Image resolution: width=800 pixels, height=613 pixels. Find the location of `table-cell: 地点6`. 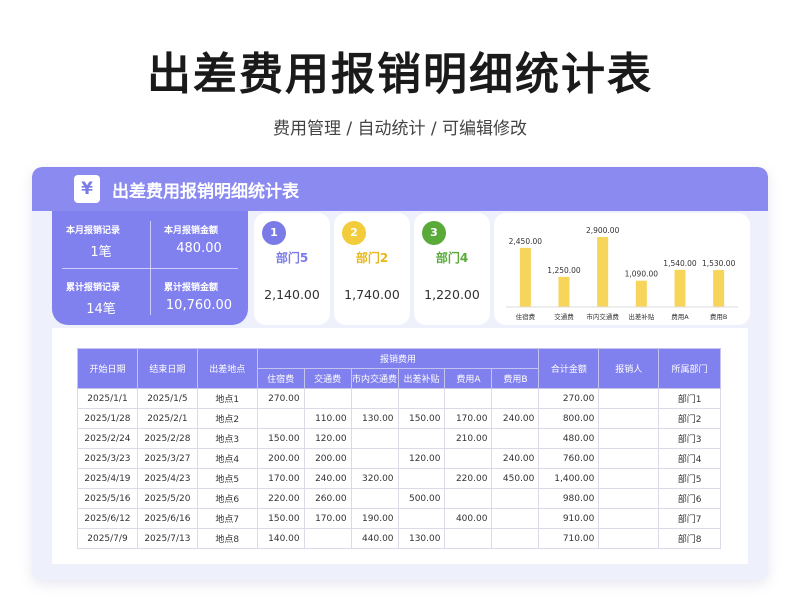

table-cell: 地点6 is located at coordinates (227, 498).